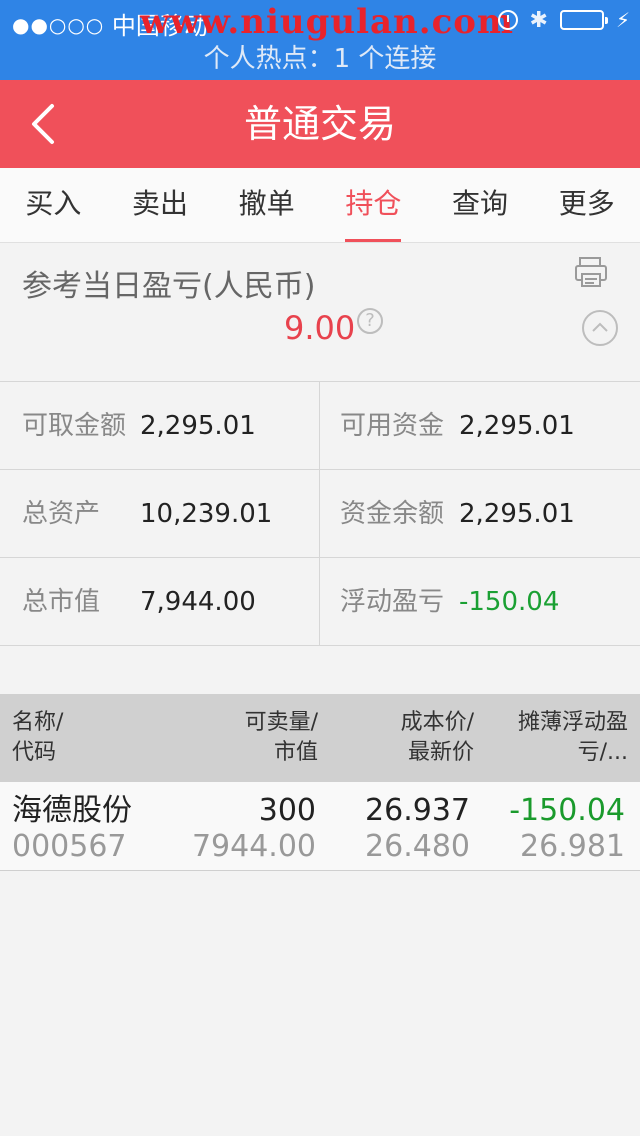 This screenshot has width=640, height=1136. Describe the element at coordinates (392, 514) in the screenshot. I see `summary-key: 资金余额` at that location.